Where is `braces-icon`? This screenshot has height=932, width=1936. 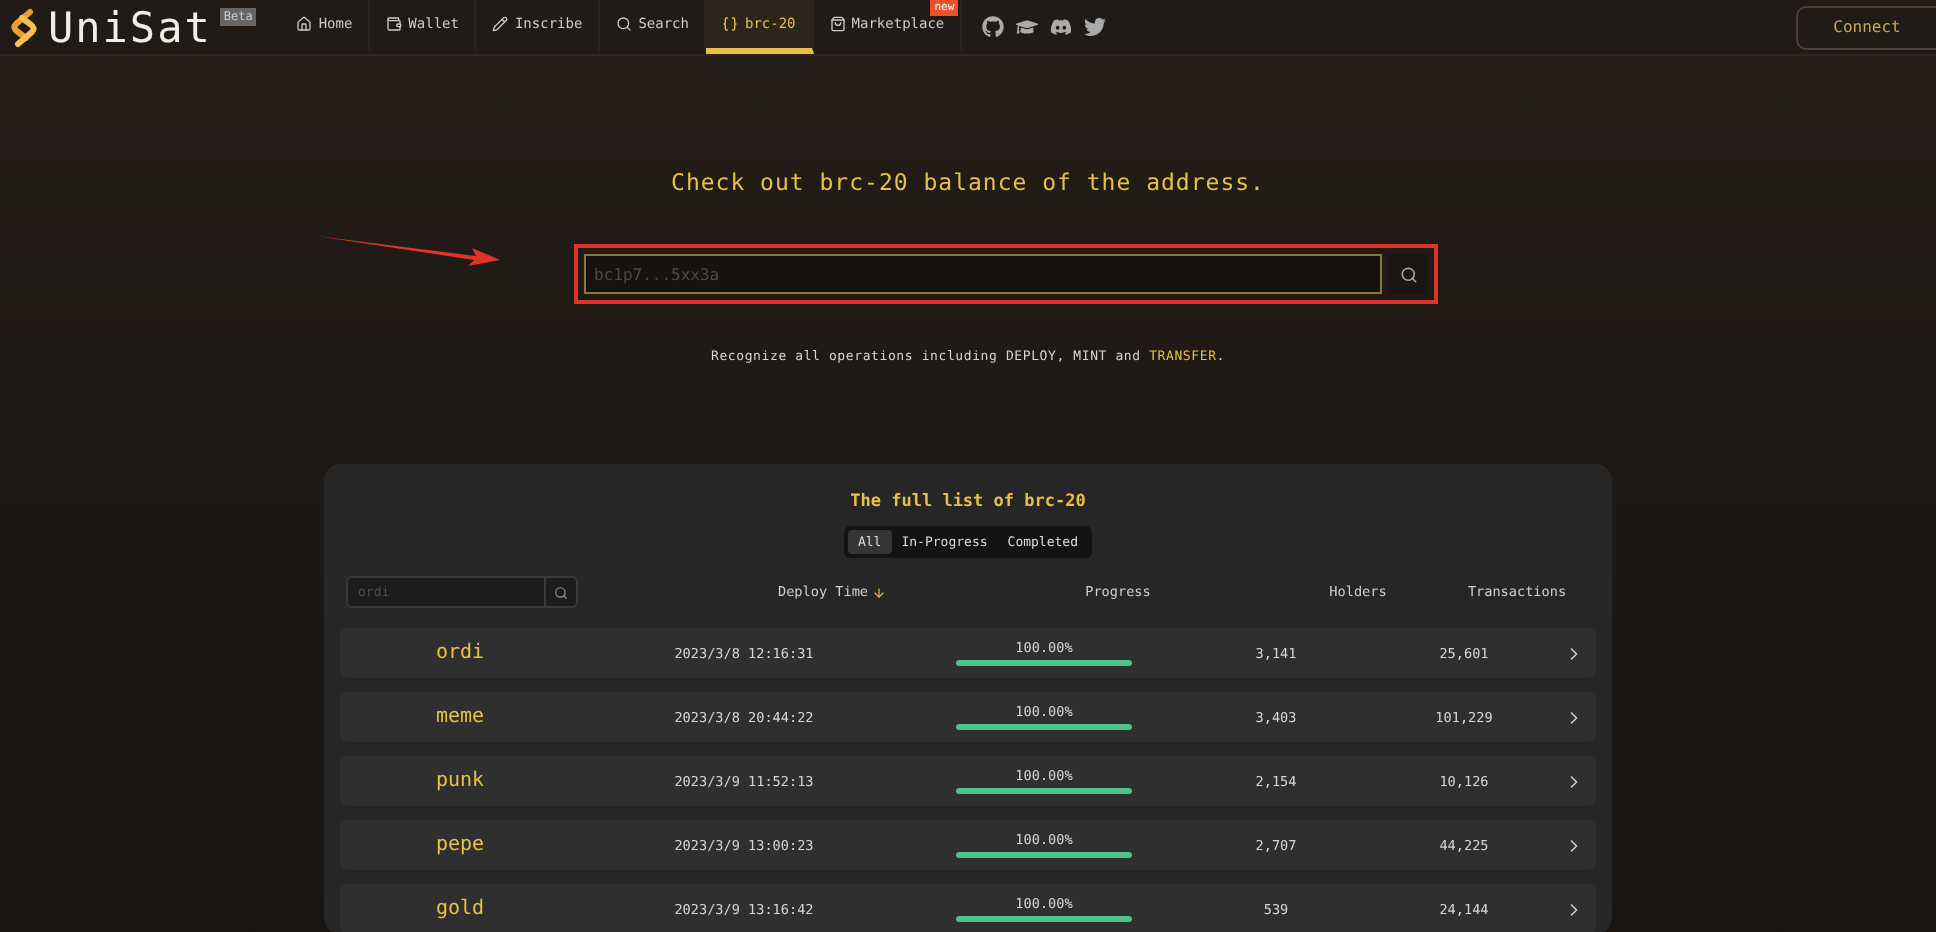 braces-icon is located at coordinates (730, 24).